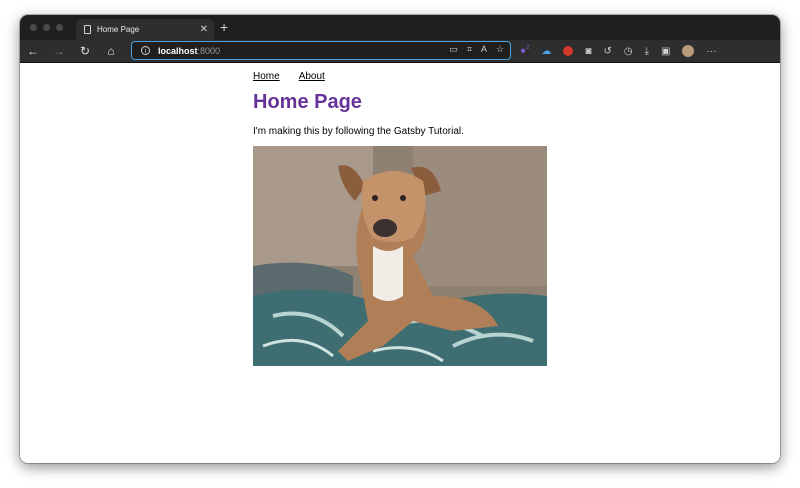 This screenshot has height=488, width=800. What do you see at coordinates (321, 50) in the screenshot?
I see `address-bar: i localhost:8000 ▭ ⌗ A ☆` at bounding box center [321, 50].